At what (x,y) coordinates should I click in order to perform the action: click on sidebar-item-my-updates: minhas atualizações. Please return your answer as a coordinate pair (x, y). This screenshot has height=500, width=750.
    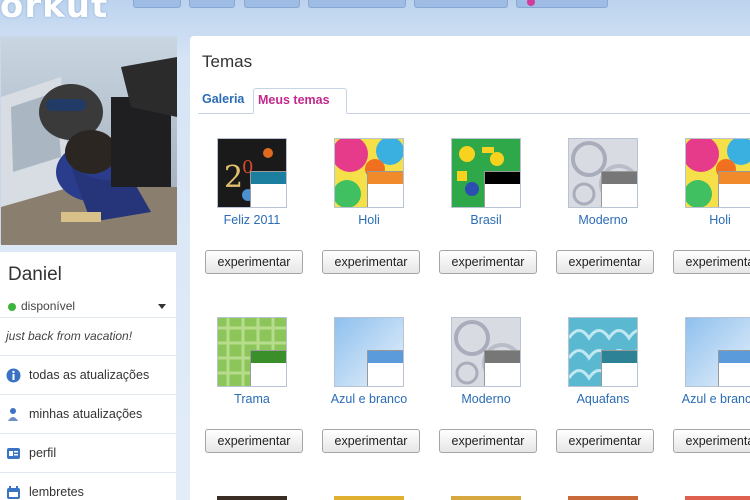
    Looking at the image, I should click on (88, 413).